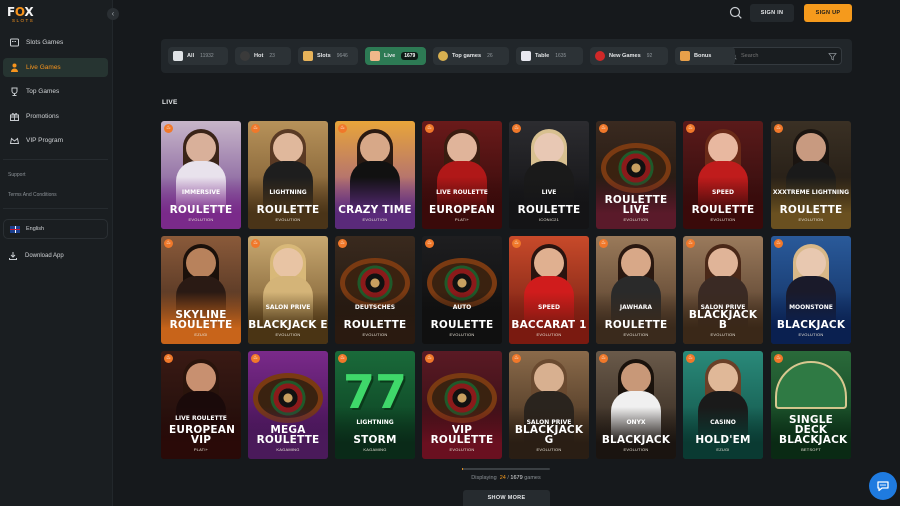  What do you see at coordinates (201, 175) in the screenshot?
I see `game-card: ♨ IMMERSIVE ROULETTE EVOLUTION` at bounding box center [201, 175].